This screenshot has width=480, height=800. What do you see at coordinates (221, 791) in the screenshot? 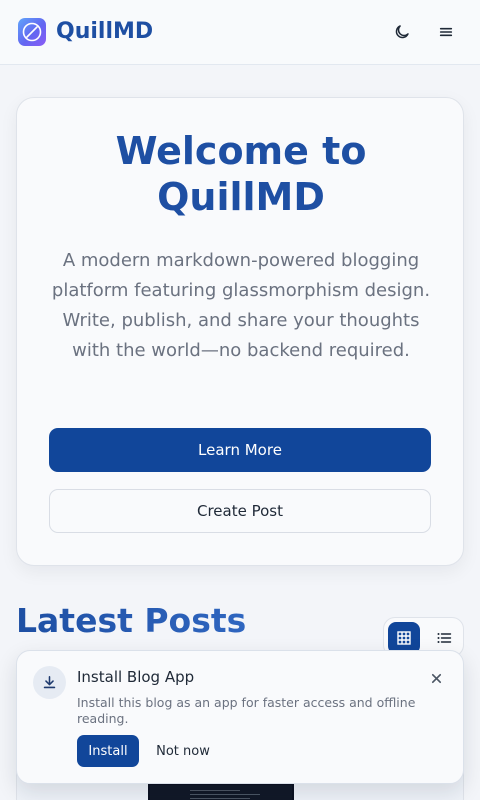
I see `post-thumbnail` at bounding box center [221, 791].